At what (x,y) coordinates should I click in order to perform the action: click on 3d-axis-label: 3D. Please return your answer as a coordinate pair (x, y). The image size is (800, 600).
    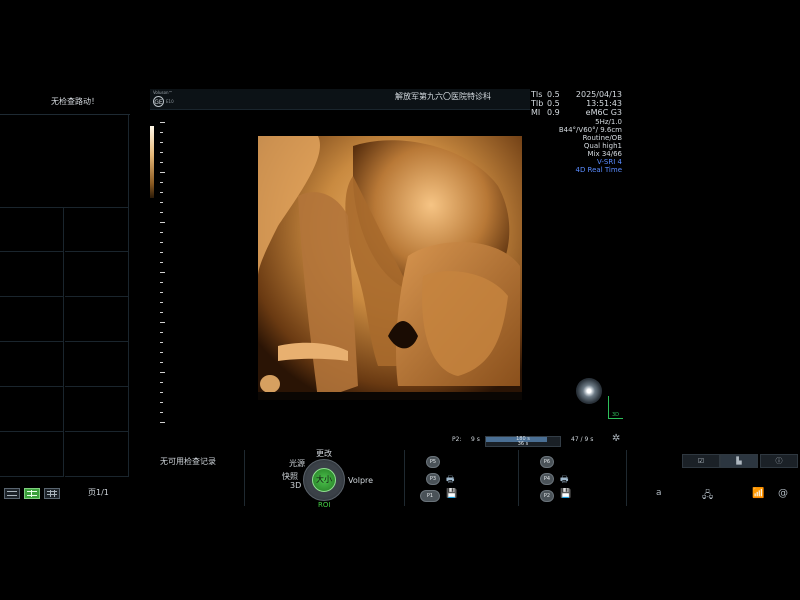
    Looking at the image, I should click on (616, 415).